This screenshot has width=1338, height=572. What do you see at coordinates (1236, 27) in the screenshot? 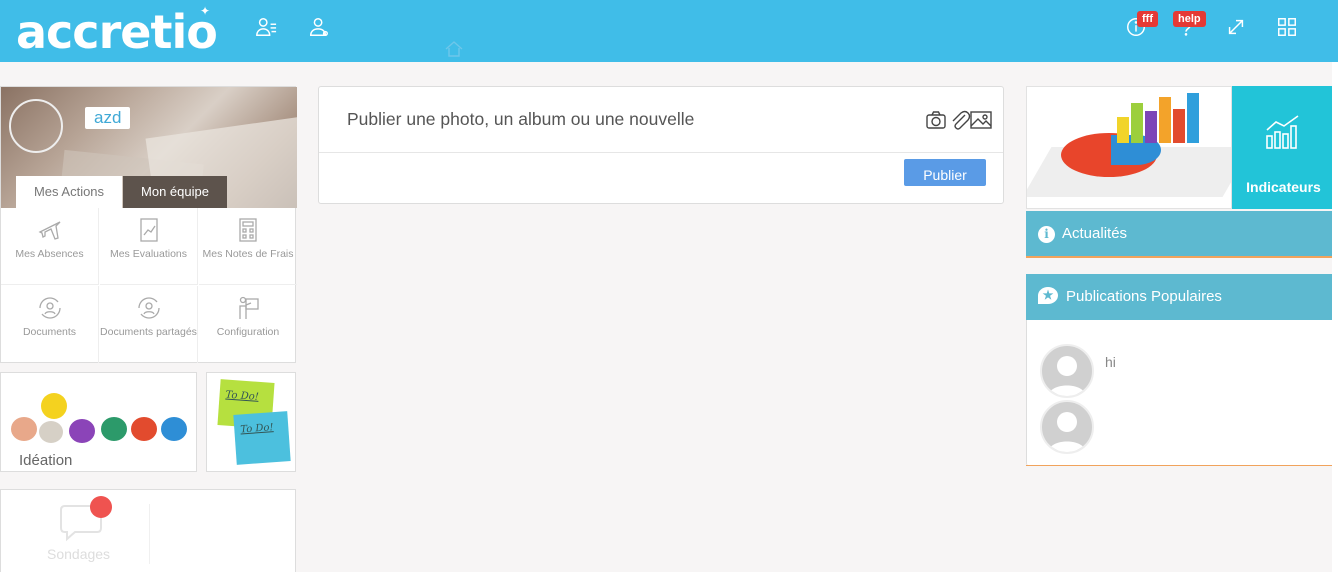
I see `expand-icon` at bounding box center [1236, 27].